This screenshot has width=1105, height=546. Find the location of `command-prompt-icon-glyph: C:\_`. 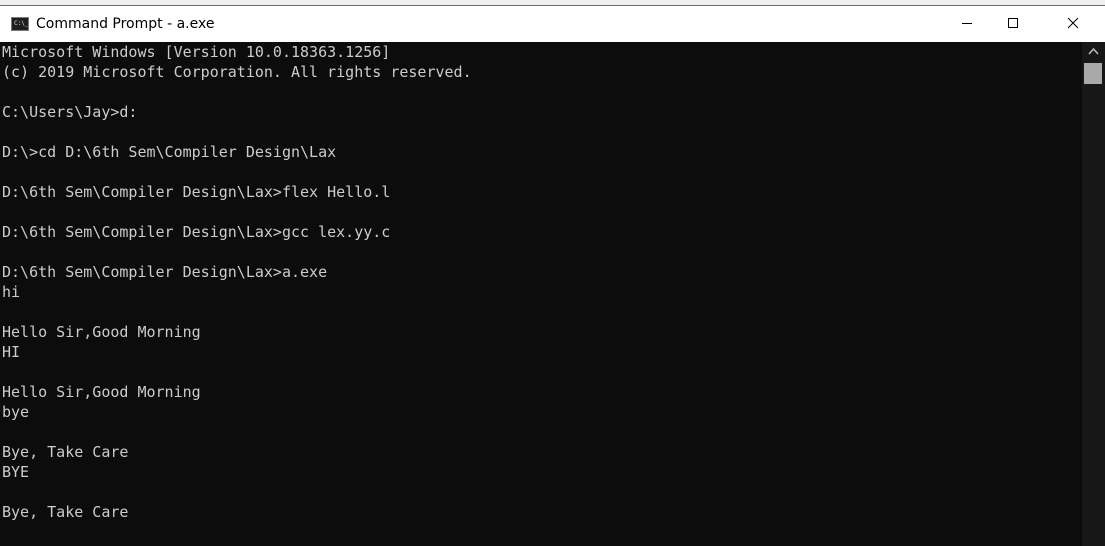

command-prompt-icon-glyph: C:\_ is located at coordinates (21, 23).